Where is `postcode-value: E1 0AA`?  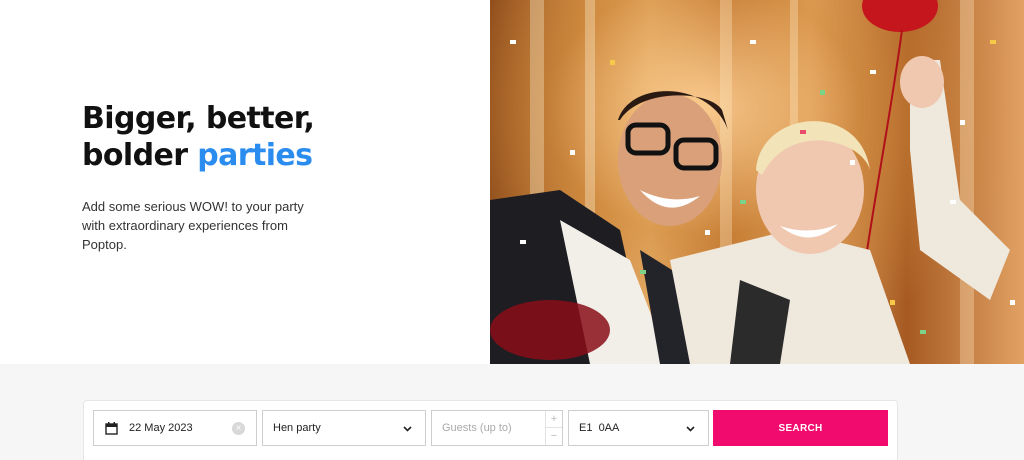 postcode-value: E1 0AA is located at coordinates (599, 428).